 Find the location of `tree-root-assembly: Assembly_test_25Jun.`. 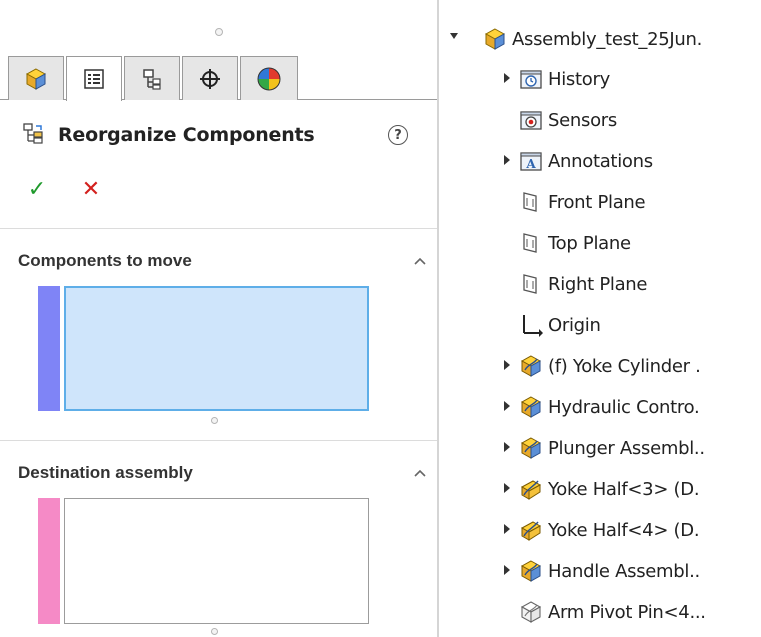

tree-root-assembly: Assembly_test_25Jun. is located at coordinates (592, 39).